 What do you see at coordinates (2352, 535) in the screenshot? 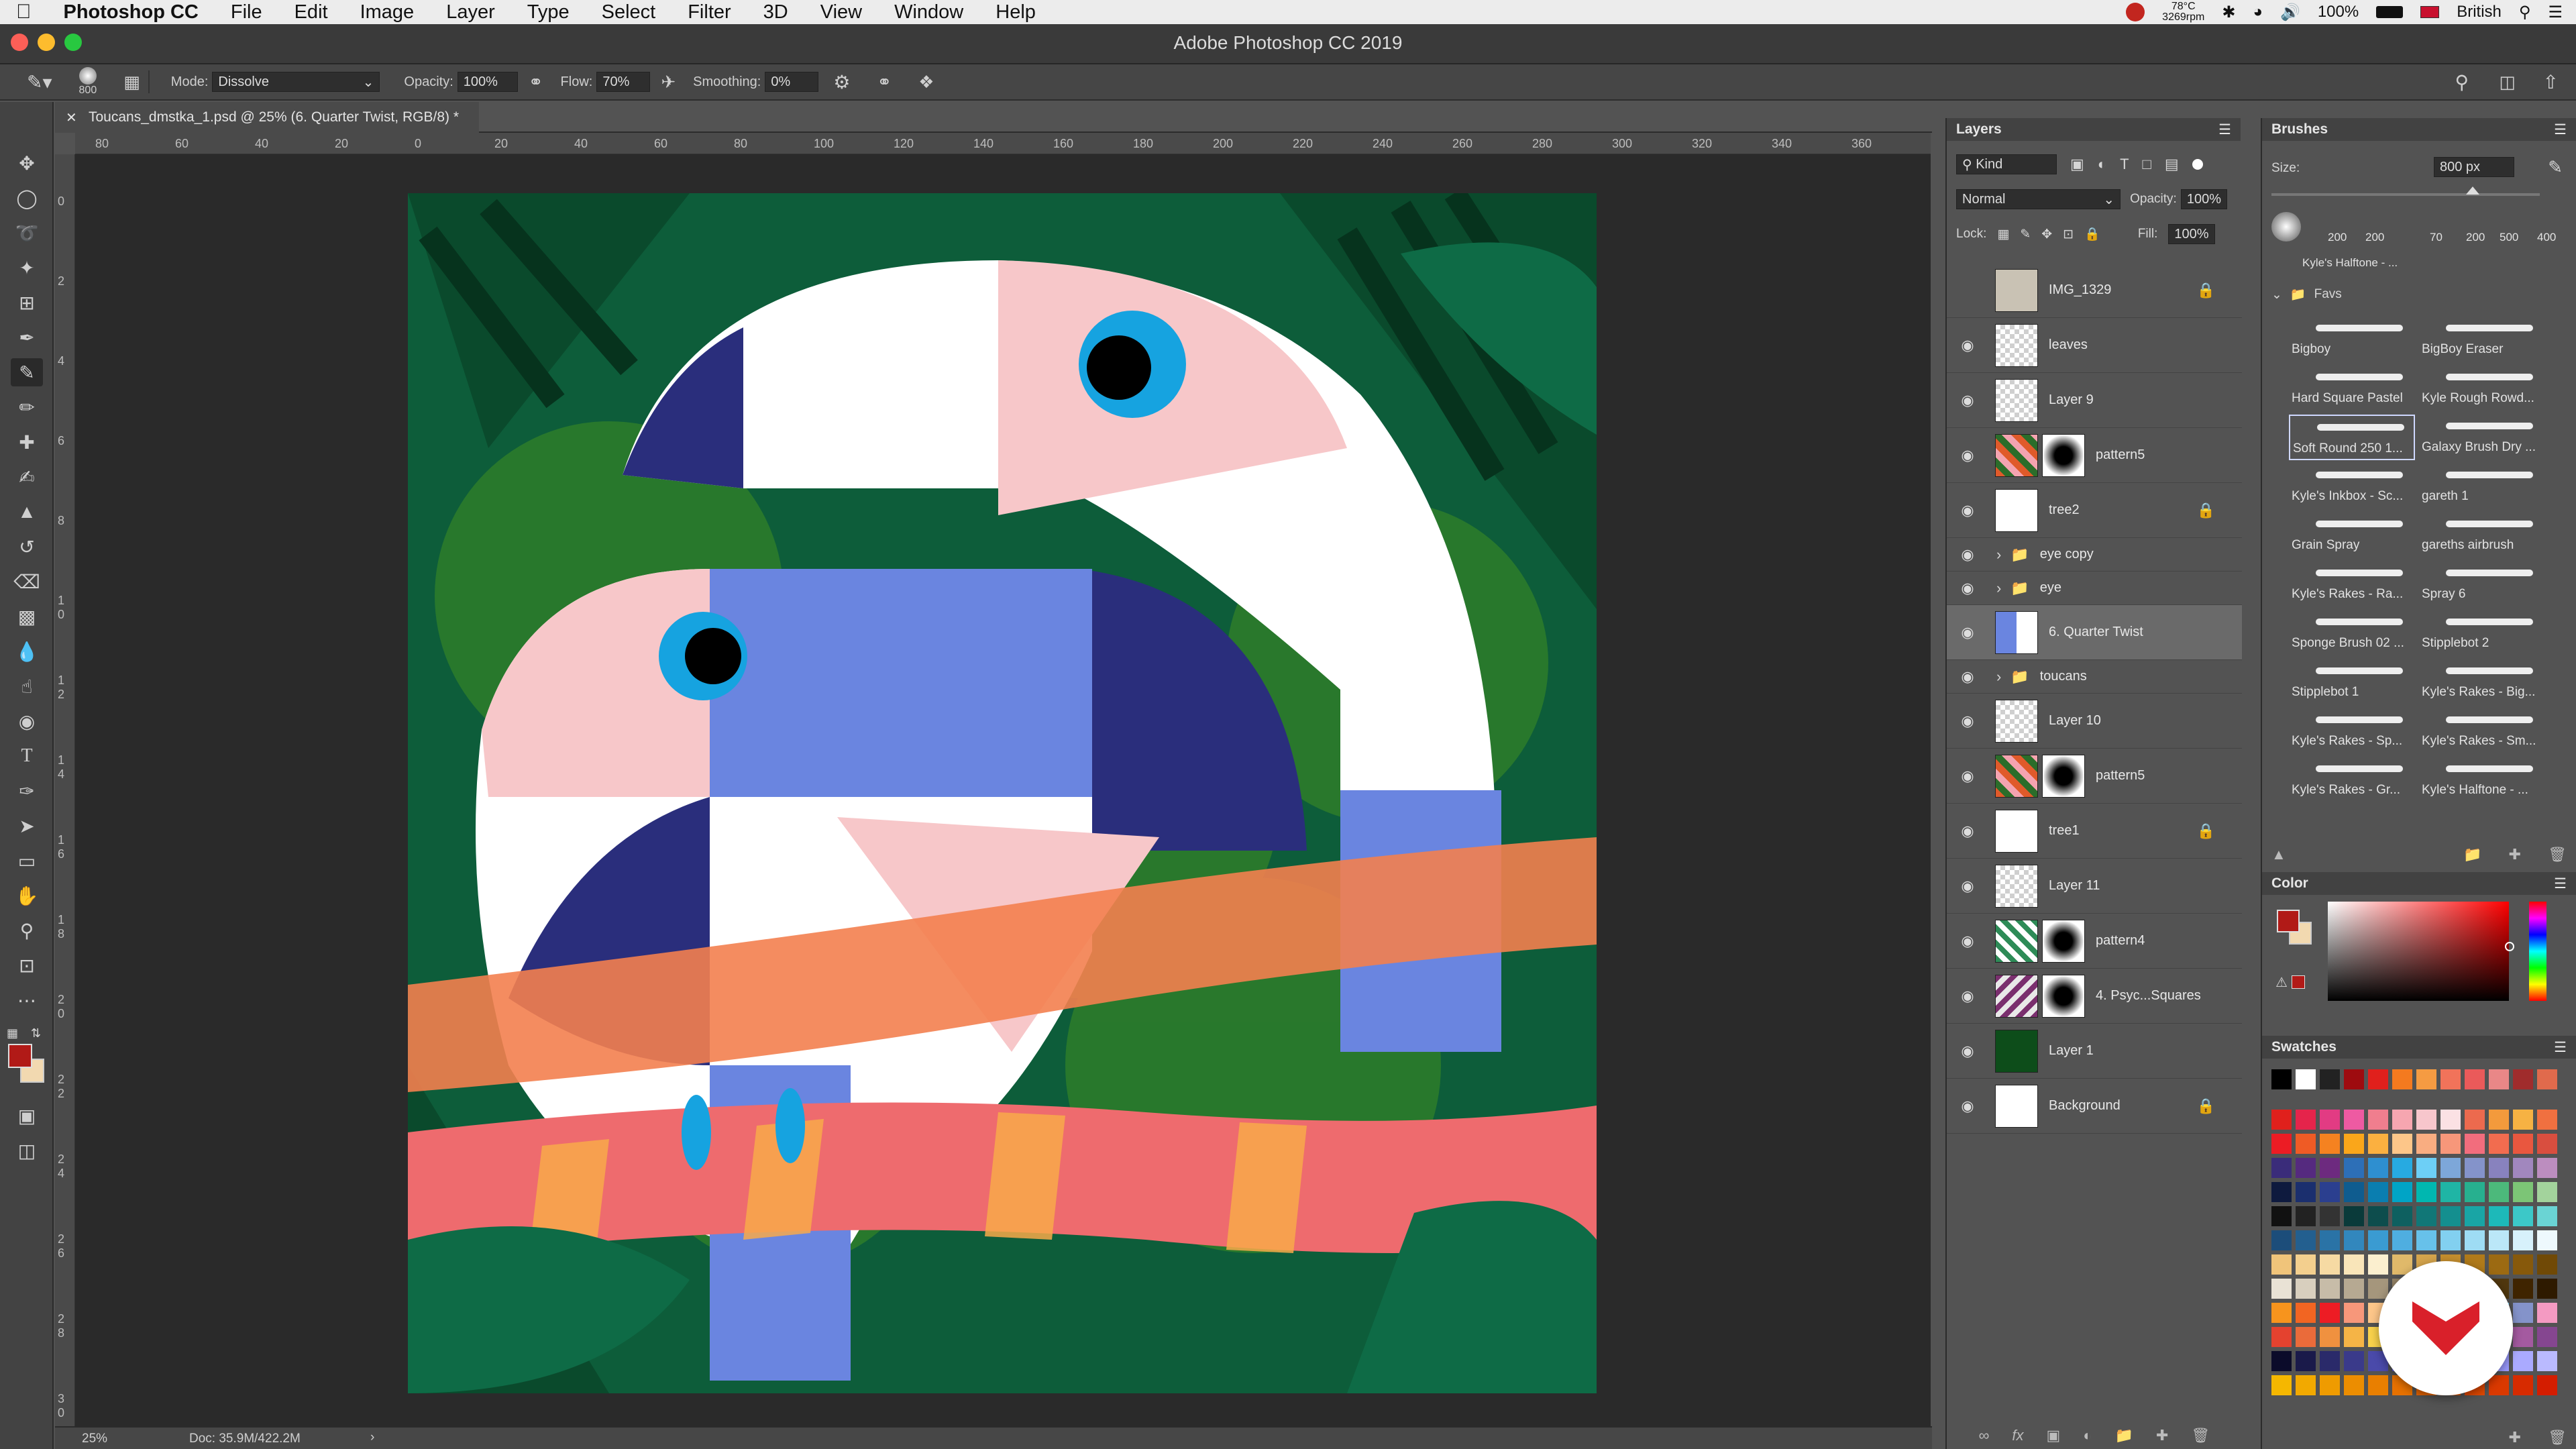
I see `brush-preset: Grain Spray` at bounding box center [2352, 535].